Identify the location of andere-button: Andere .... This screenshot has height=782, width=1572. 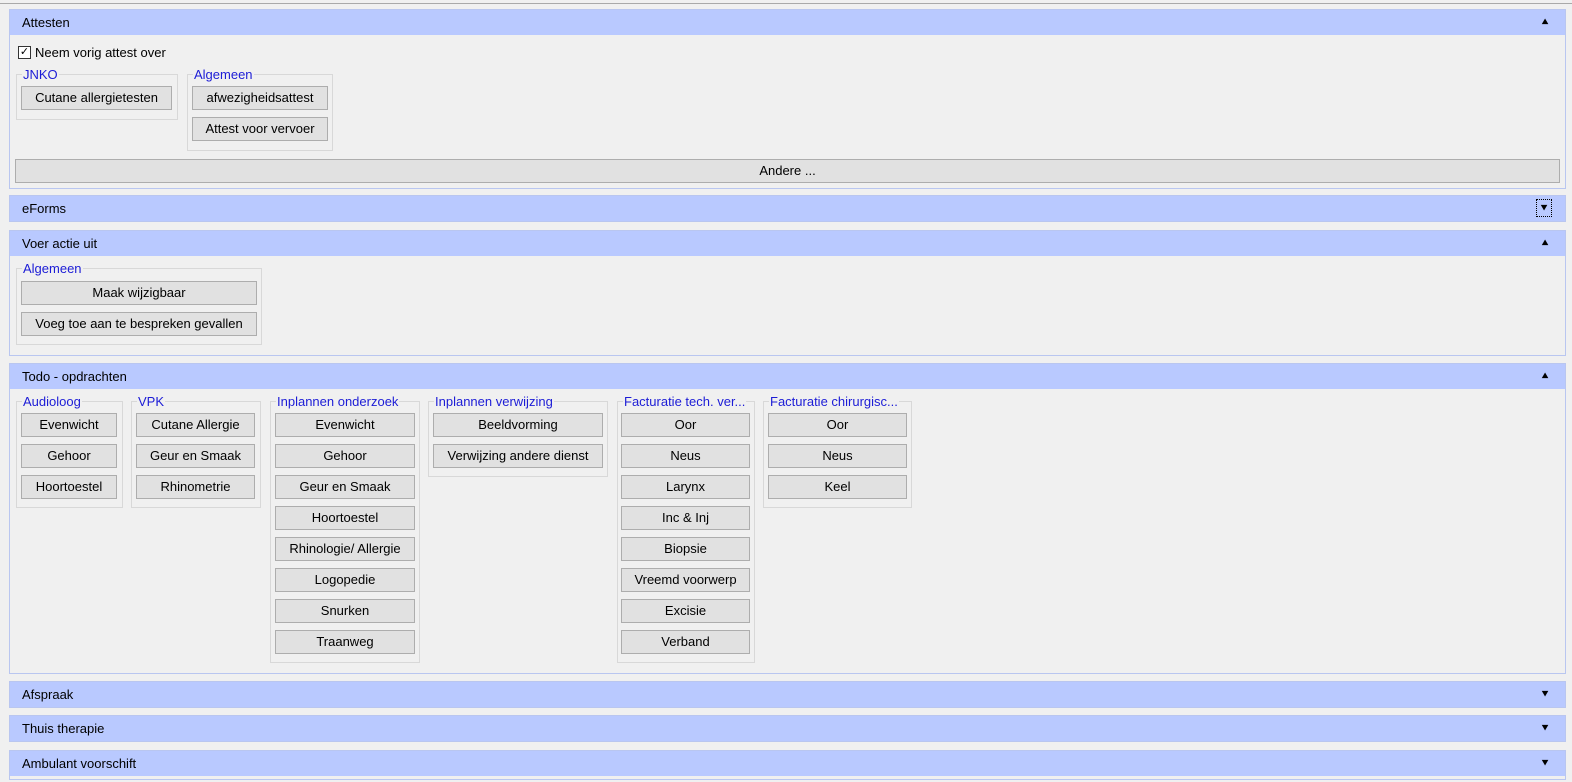
(787, 171).